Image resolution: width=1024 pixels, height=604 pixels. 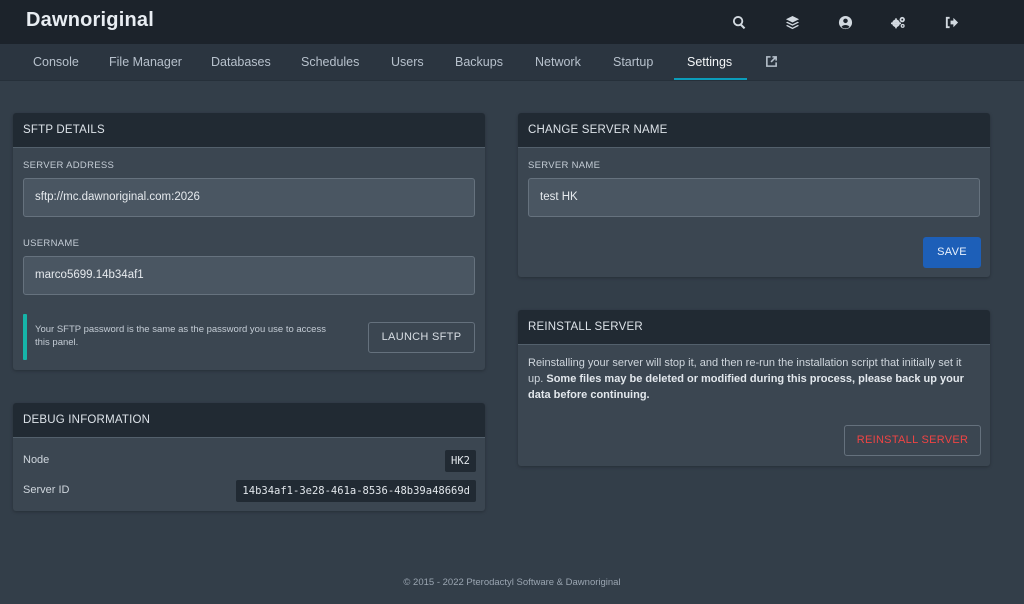 I want to click on node-label: Node, so click(x=36, y=460).